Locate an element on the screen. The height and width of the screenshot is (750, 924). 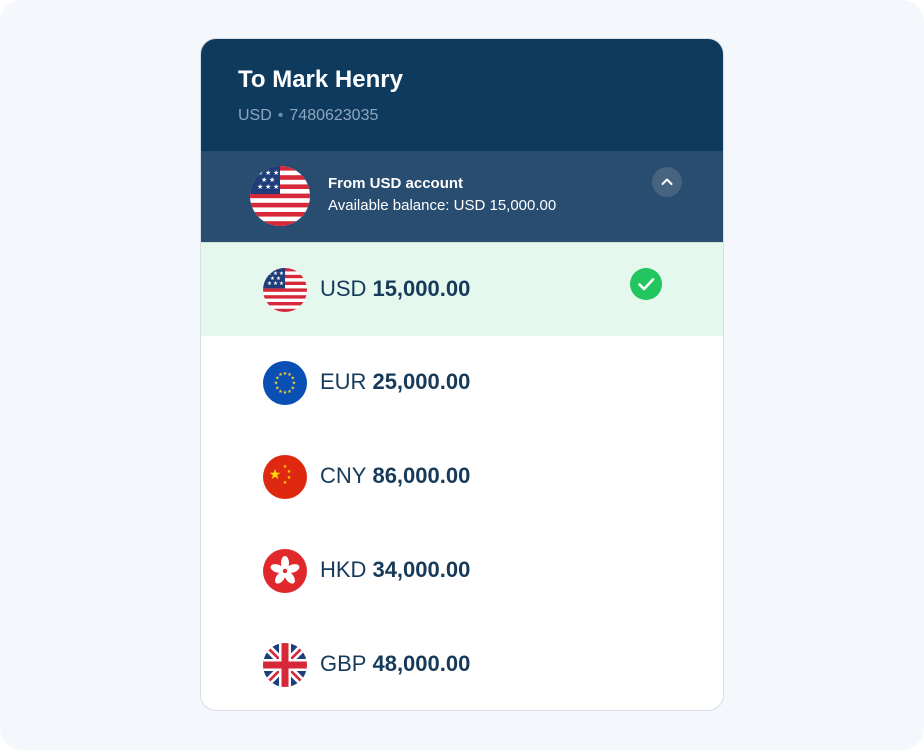
account-row-usd: ★ ★ ★ ★ ★ ★ ★ ★ USD 15,000.00 is located at coordinates (462, 289).